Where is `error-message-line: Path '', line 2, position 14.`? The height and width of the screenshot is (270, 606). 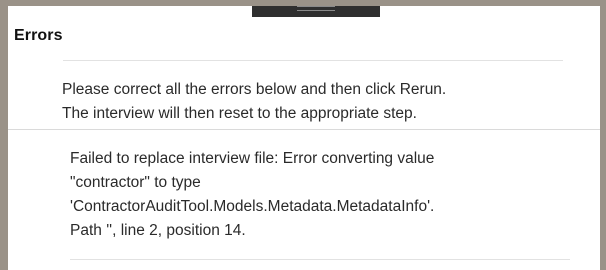 error-message-line: Path '', line 2, position 14. is located at coordinates (158, 230).